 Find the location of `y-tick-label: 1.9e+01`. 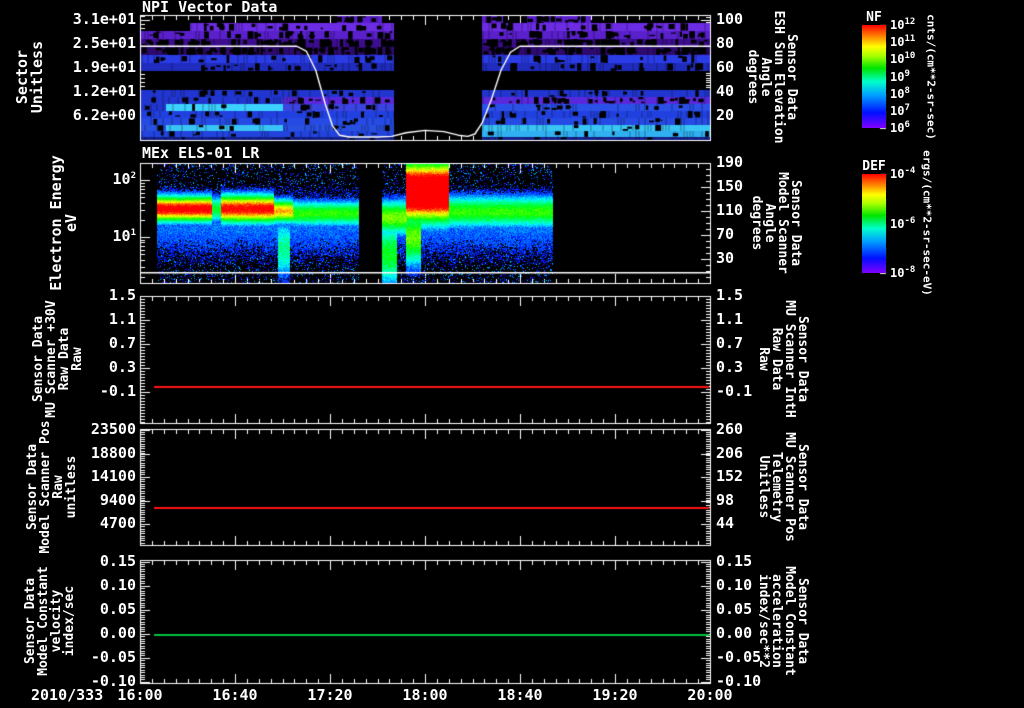

y-tick-label: 1.9e+01 is located at coordinates (104, 67).